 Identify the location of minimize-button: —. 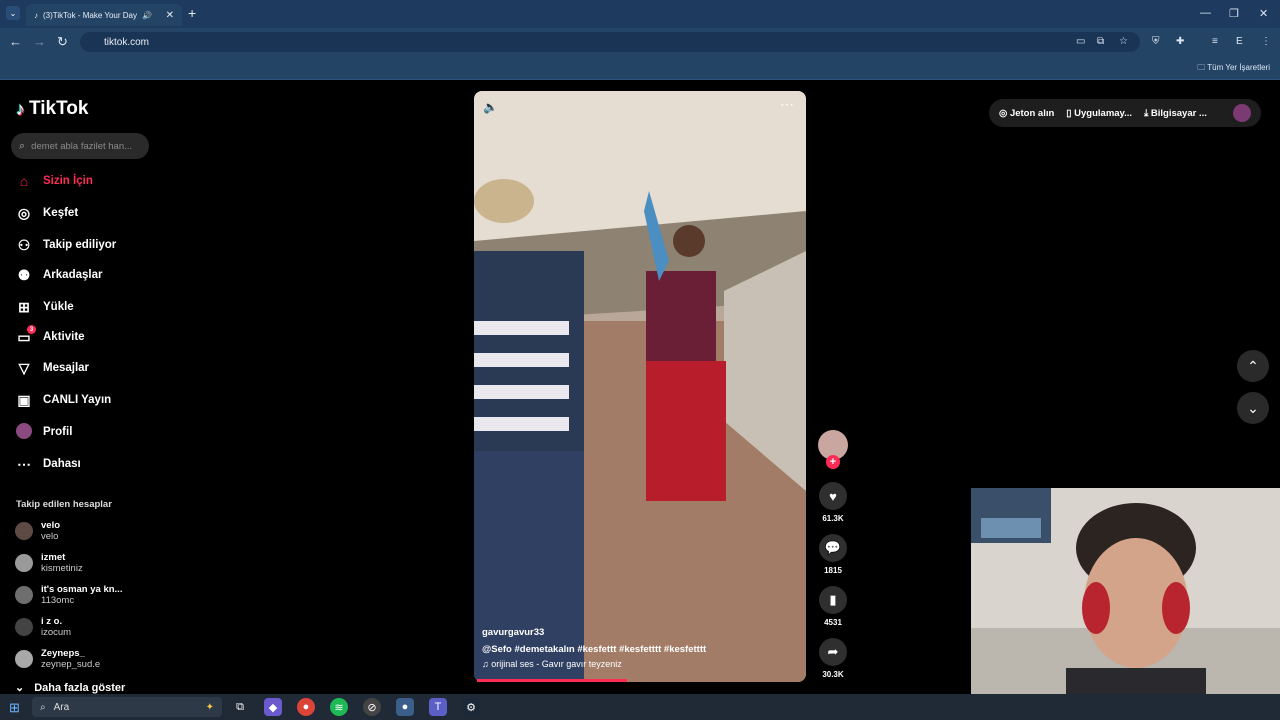
(1205, 13).